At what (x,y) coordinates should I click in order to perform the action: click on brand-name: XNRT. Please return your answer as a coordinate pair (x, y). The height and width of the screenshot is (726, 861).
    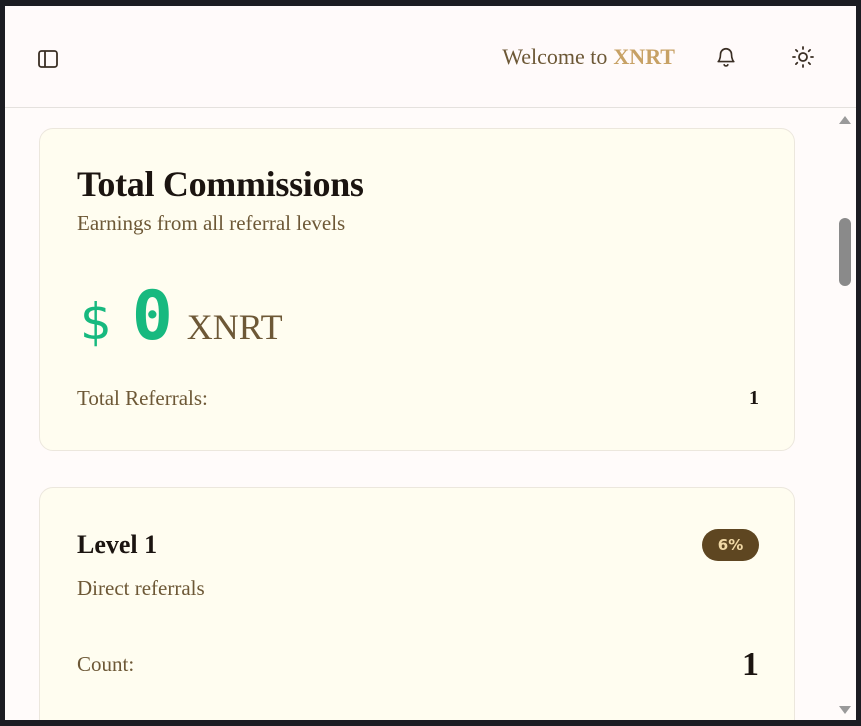
    Looking at the image, I should click on (644, 56).